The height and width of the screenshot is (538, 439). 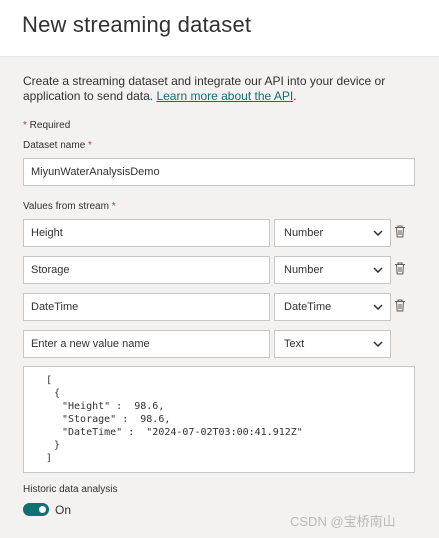 What do you see at coordinates (146, 233) in the screenshot?
I see `value-name-input-height: Height` at bounding box center [146, 233].